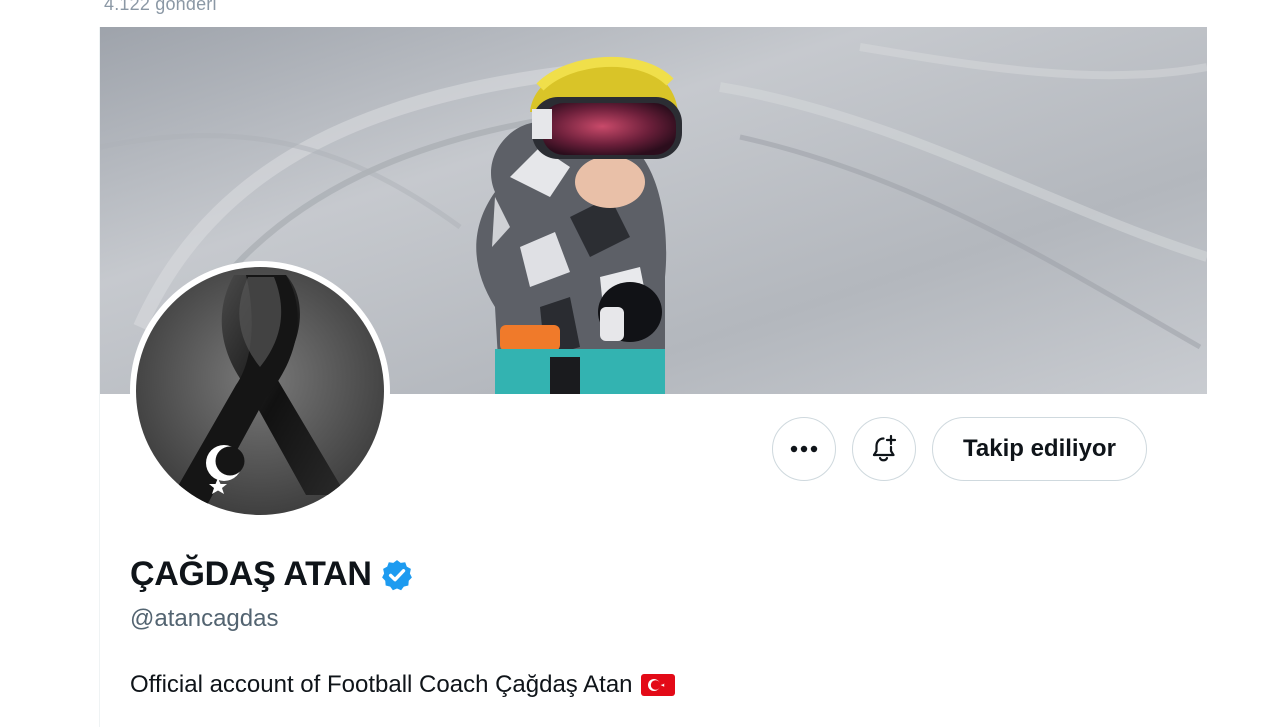 This screenshot has width=1280, height=727. Describe the element at coordinates (204, 618) in the screenshot. I see `profile-handle: @atancagdas` at that location.